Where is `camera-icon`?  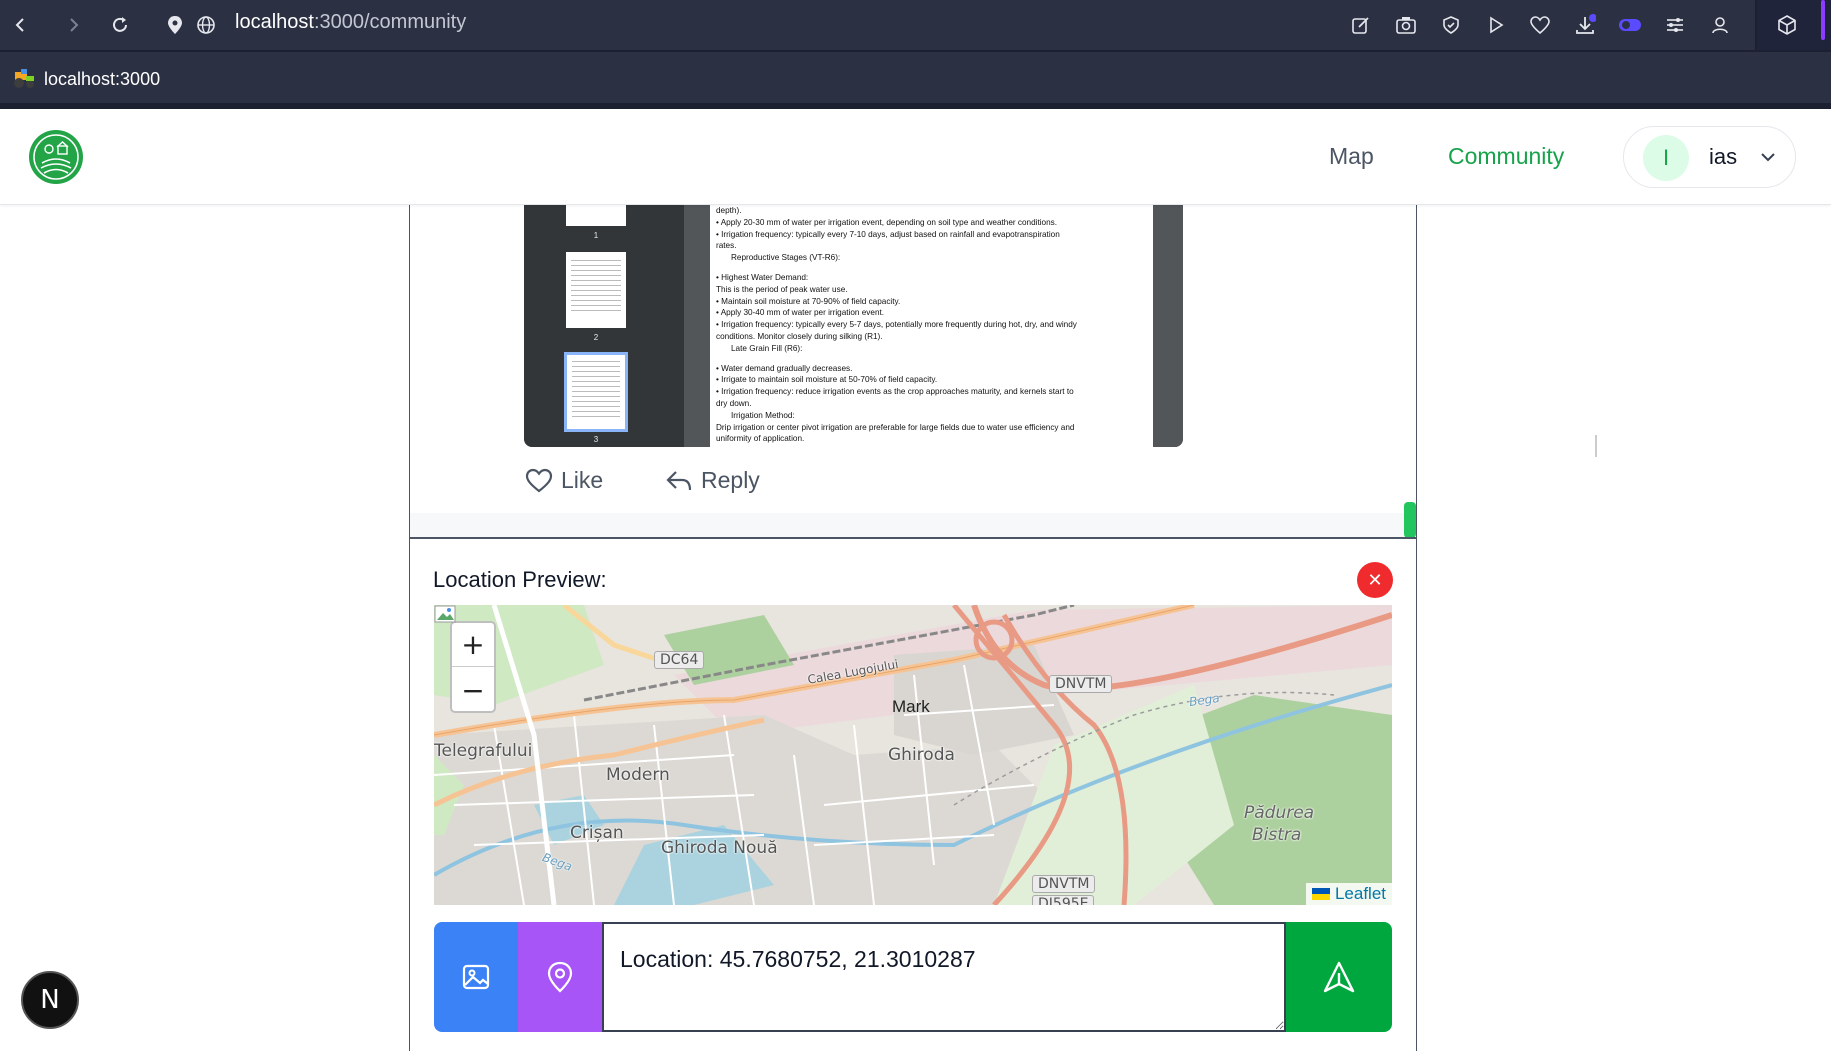
camera-icon is located at coordinates (1406, 25).